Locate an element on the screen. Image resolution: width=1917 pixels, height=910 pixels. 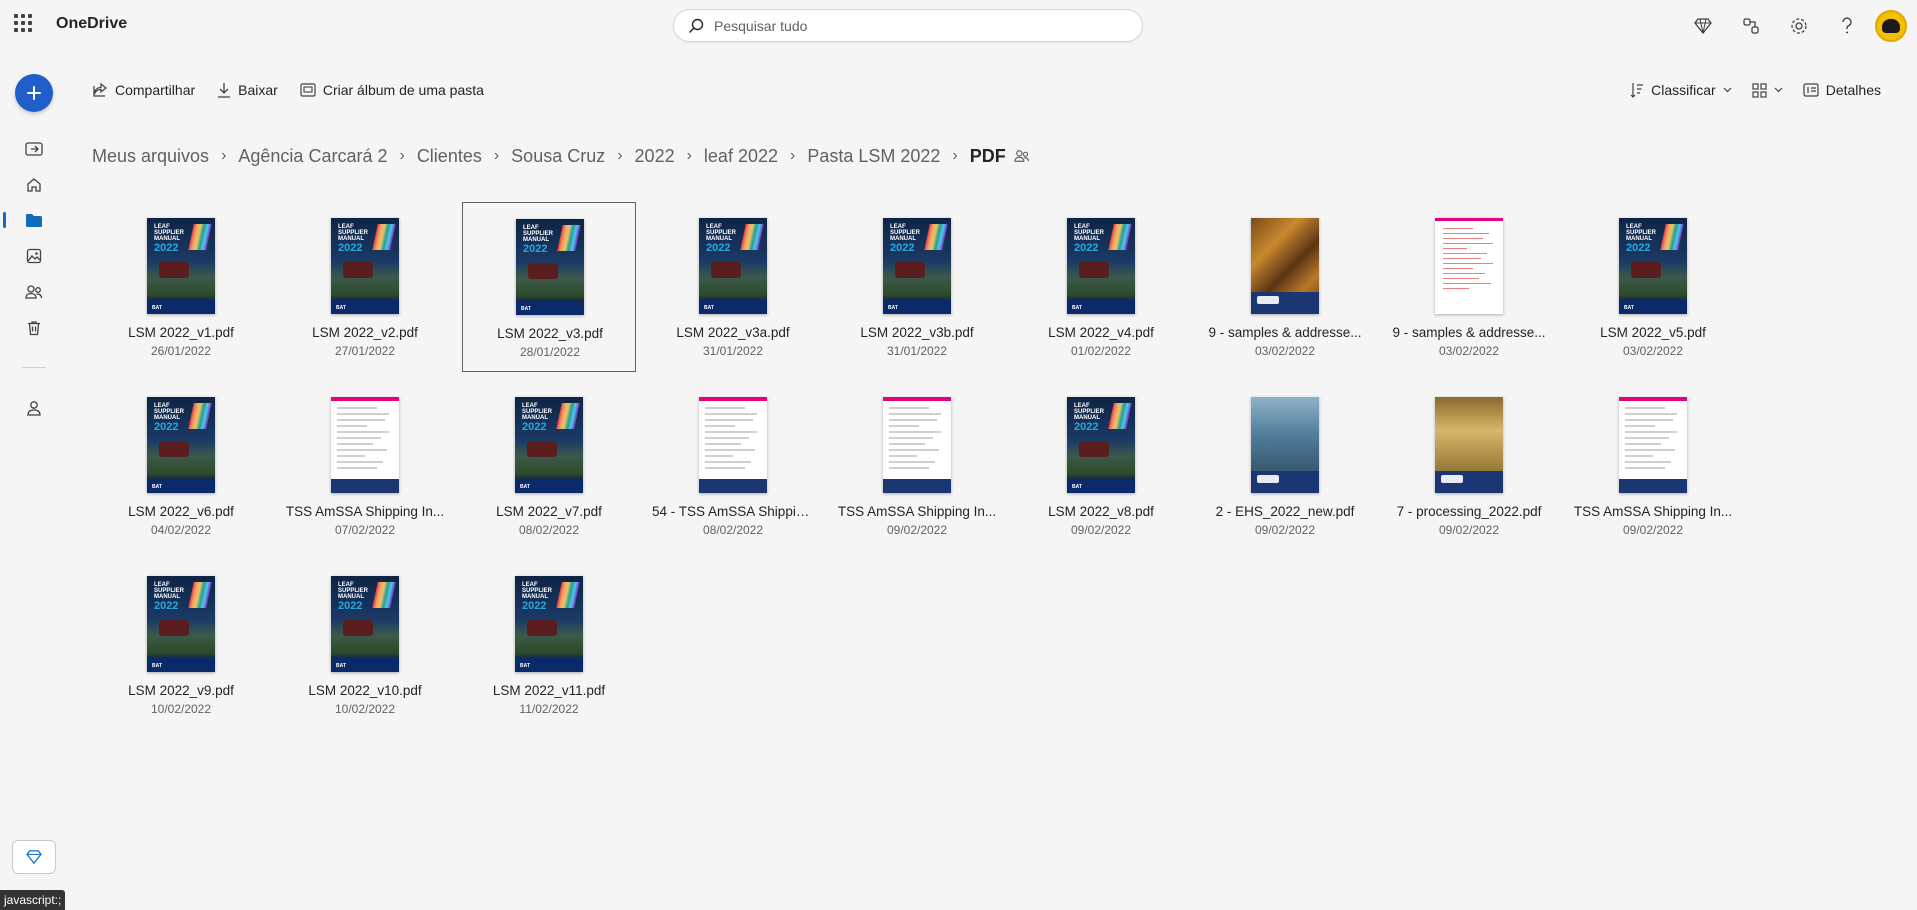
settings-gear-icon is located at coordinates (1799, 26).